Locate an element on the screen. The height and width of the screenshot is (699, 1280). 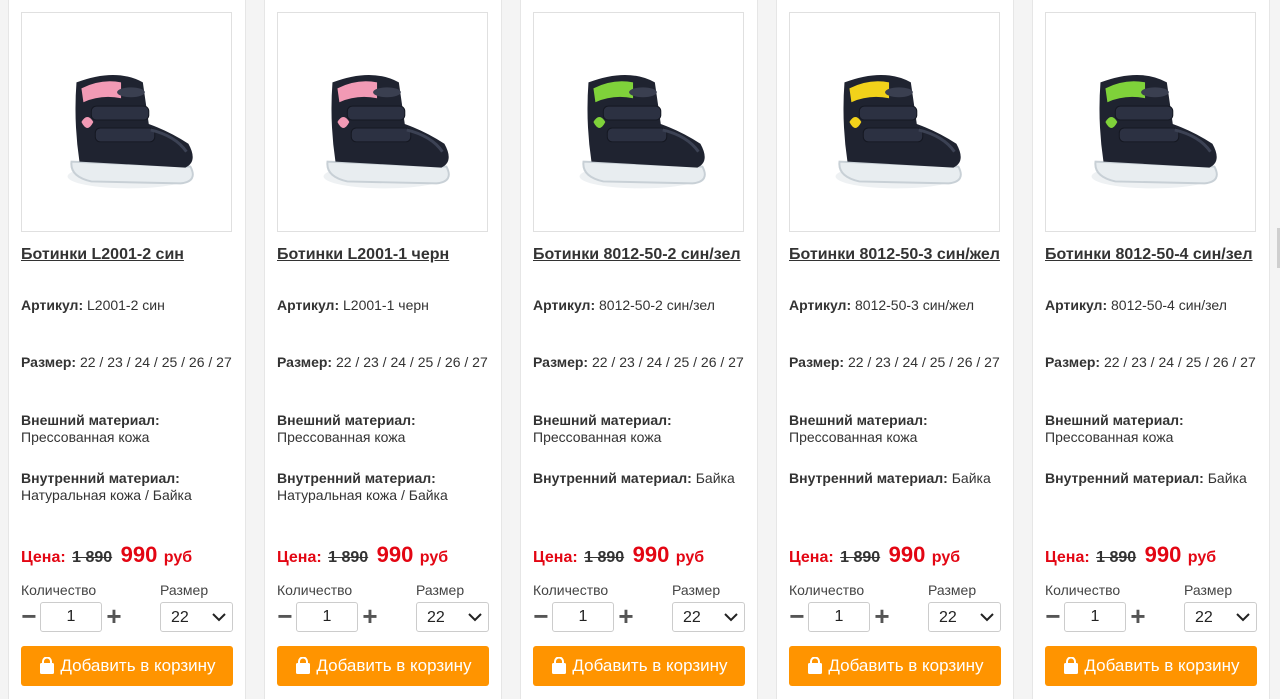
sku-value: 8012-50-3 син/жел is located at coordinates (915, 305).